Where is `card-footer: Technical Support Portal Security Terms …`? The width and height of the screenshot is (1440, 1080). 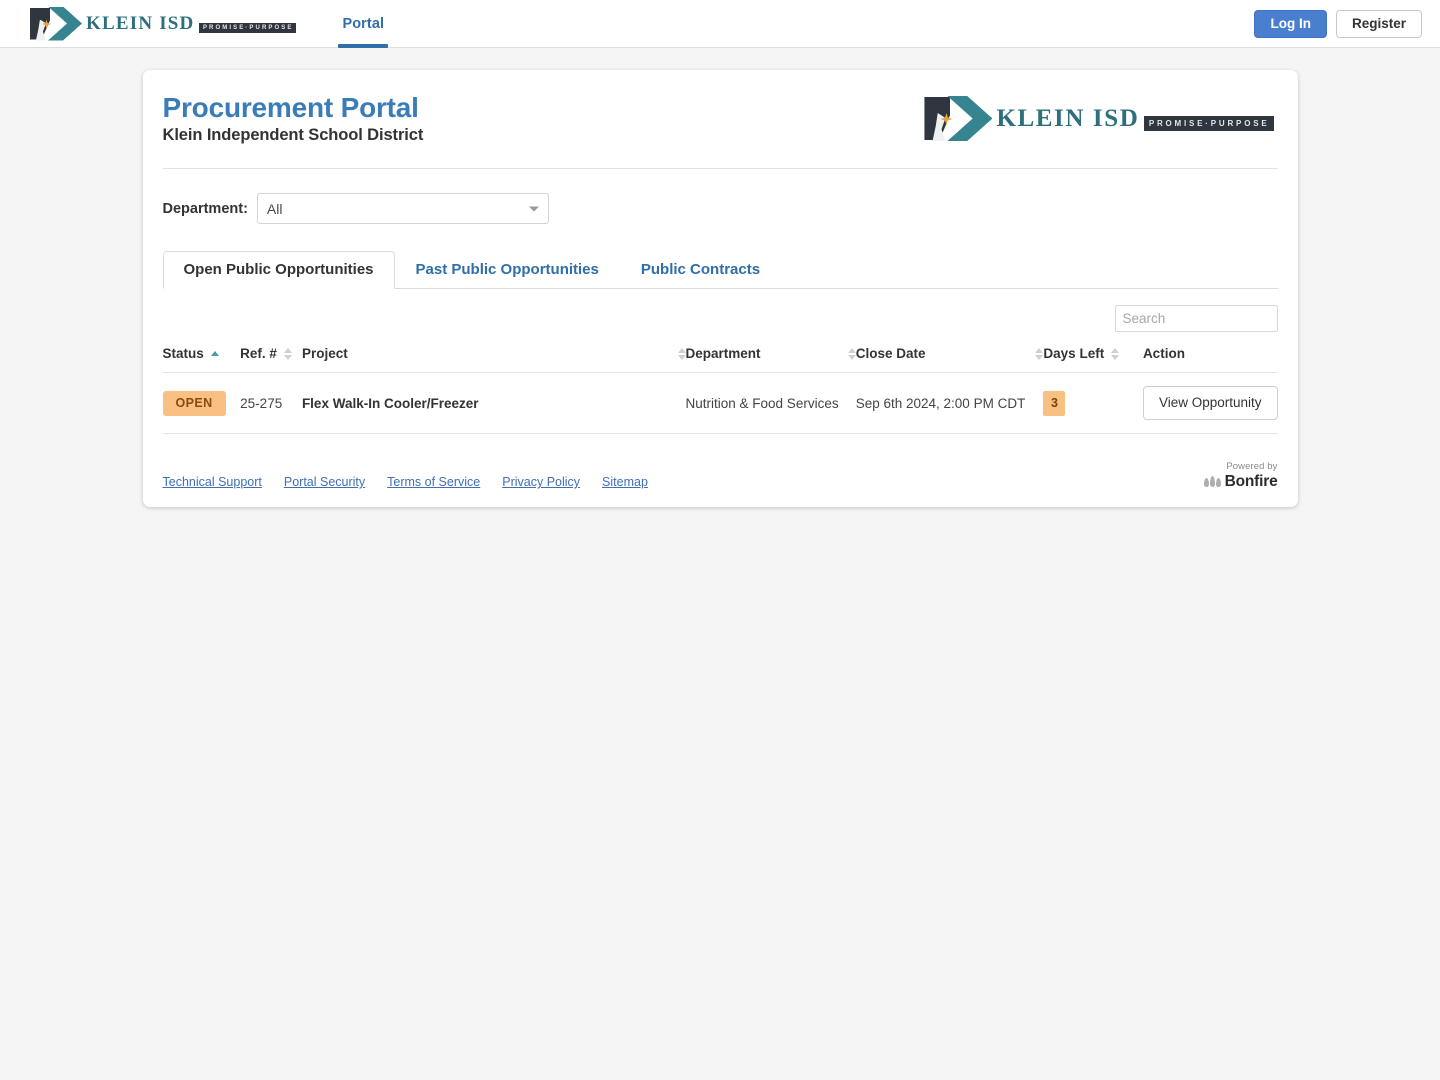 card-footer: Technical Support Portal Security Terms … is located at coordinates (720, 461).